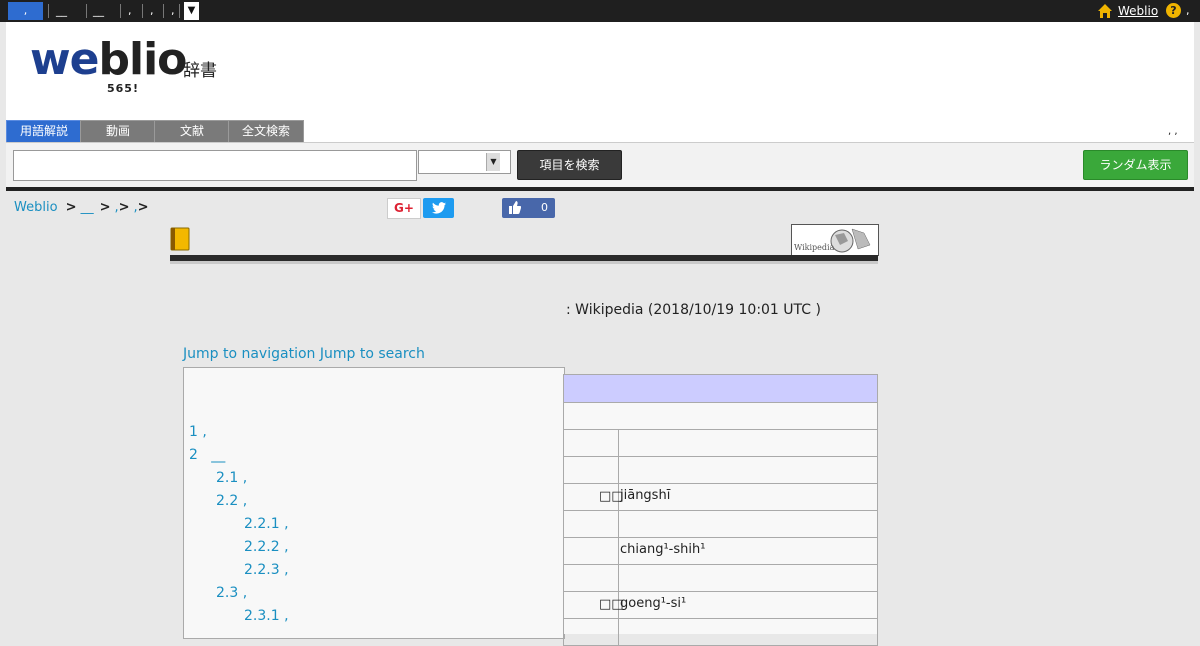  What do you see at coordinates (720, 388) in the screenshot?
I see `infobox-header` at bounding box center [720, 388].